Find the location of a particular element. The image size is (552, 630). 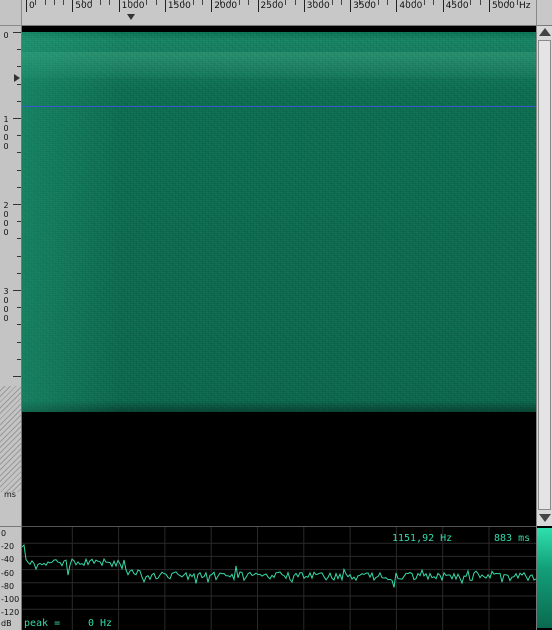

time-cursor-marker is located at coordinates (17, 78).